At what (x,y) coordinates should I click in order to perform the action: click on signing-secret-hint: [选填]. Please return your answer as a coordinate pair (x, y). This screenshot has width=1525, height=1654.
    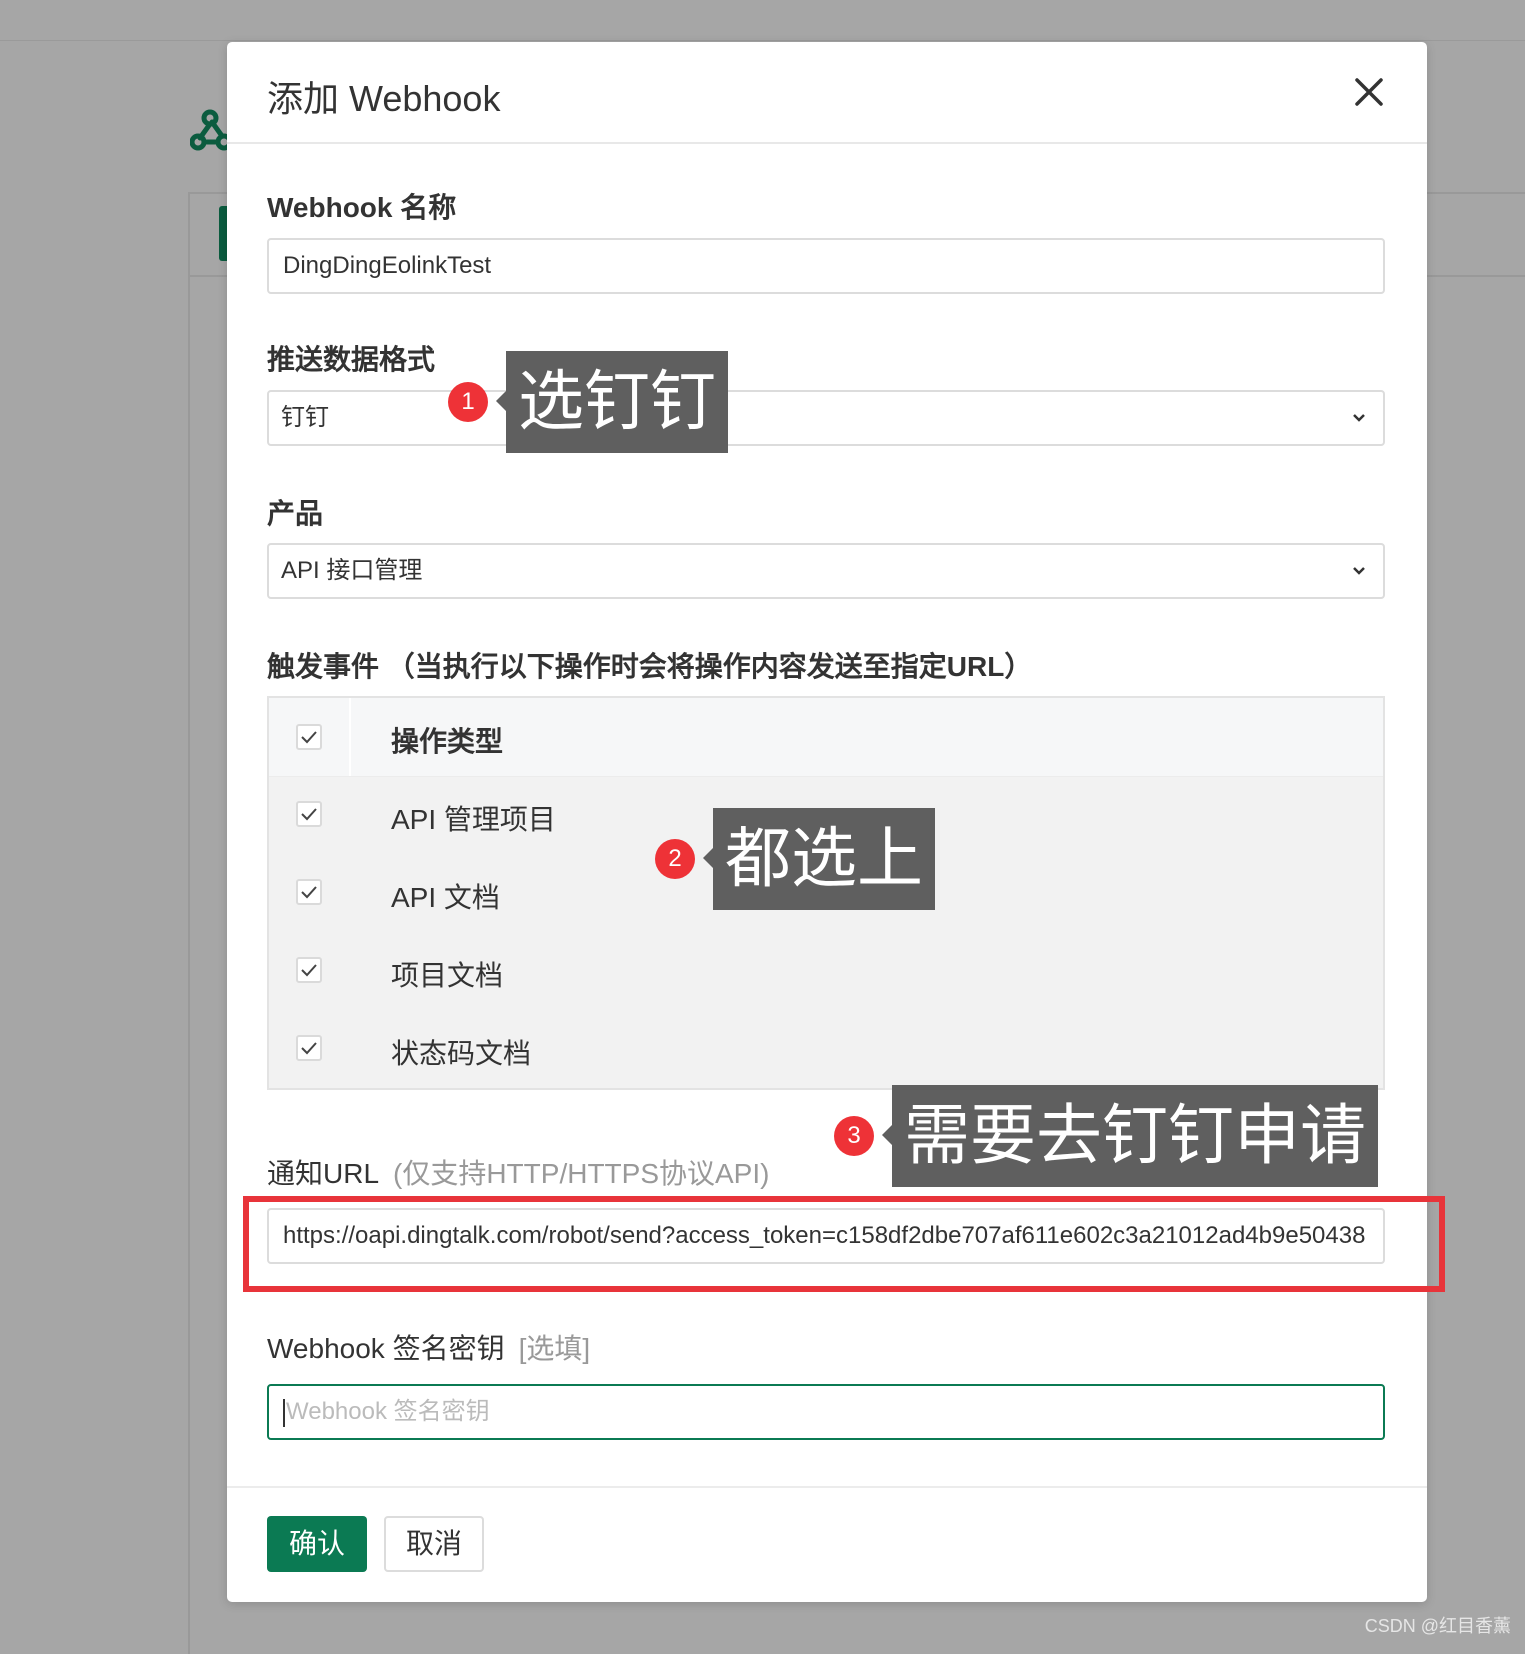
    Looking at the image, I should click on (554, 1348).